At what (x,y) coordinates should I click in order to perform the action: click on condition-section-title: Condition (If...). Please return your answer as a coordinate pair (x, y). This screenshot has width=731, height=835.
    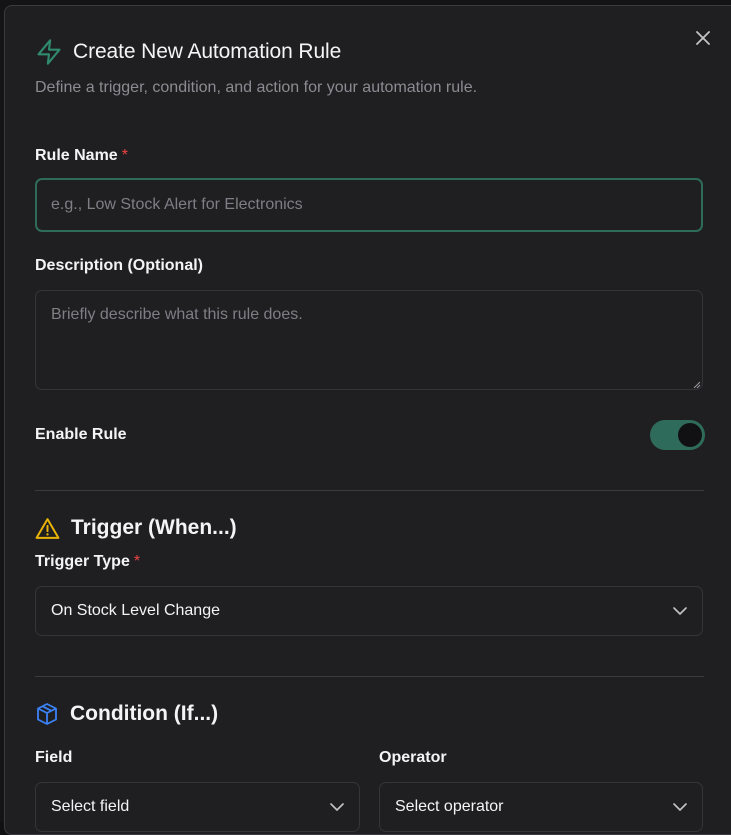
    Looking at the image, I should click on (144, 713).